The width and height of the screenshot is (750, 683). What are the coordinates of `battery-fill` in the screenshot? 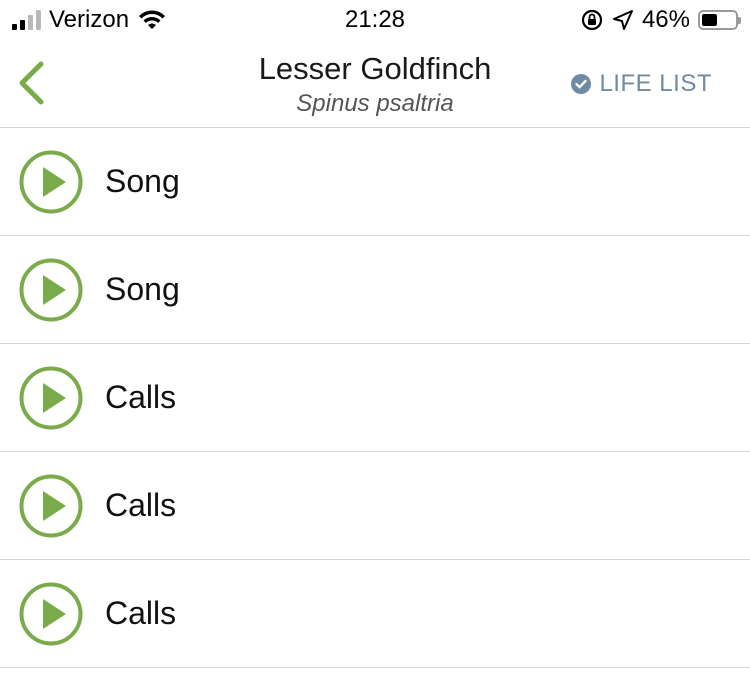 It's located at (709, 20).